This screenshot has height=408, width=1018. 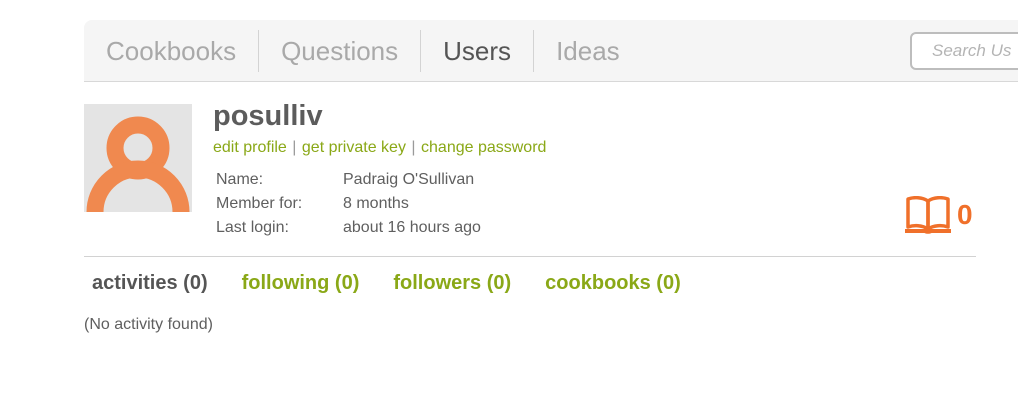 I want to click on info-label: Last login:, so click(x=252, y=227).